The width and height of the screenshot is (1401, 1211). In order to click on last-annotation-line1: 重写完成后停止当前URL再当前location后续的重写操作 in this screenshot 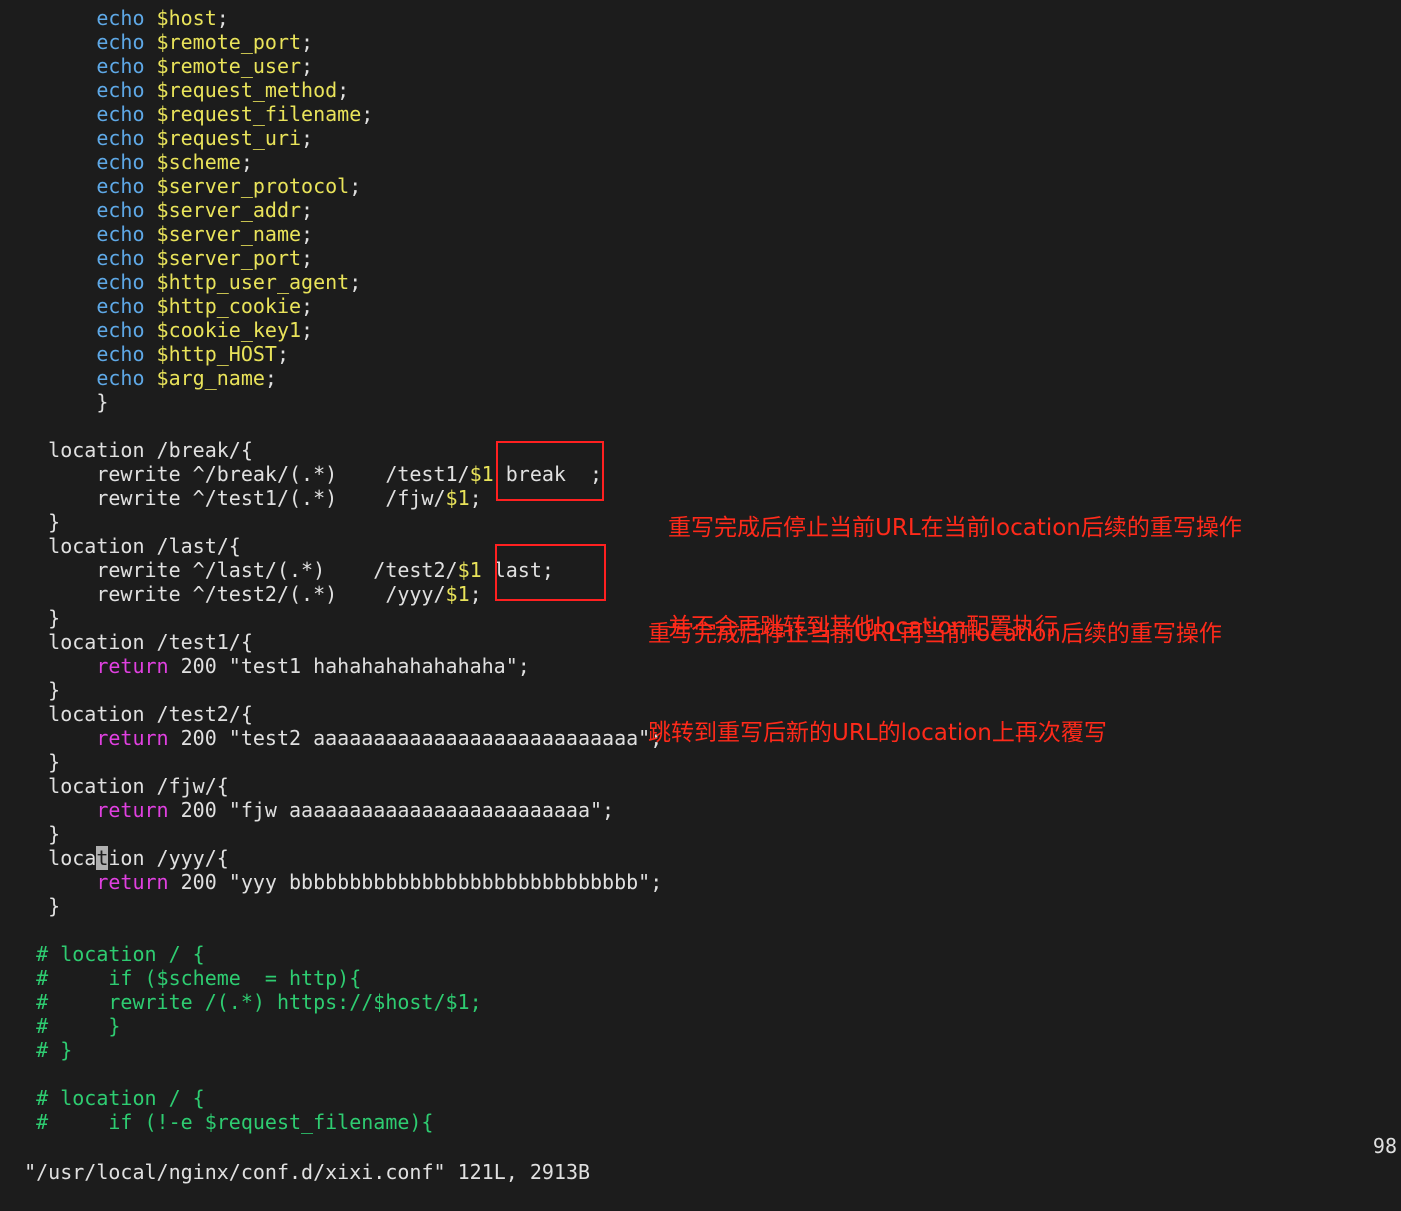, I will do `click(935, 634)`.